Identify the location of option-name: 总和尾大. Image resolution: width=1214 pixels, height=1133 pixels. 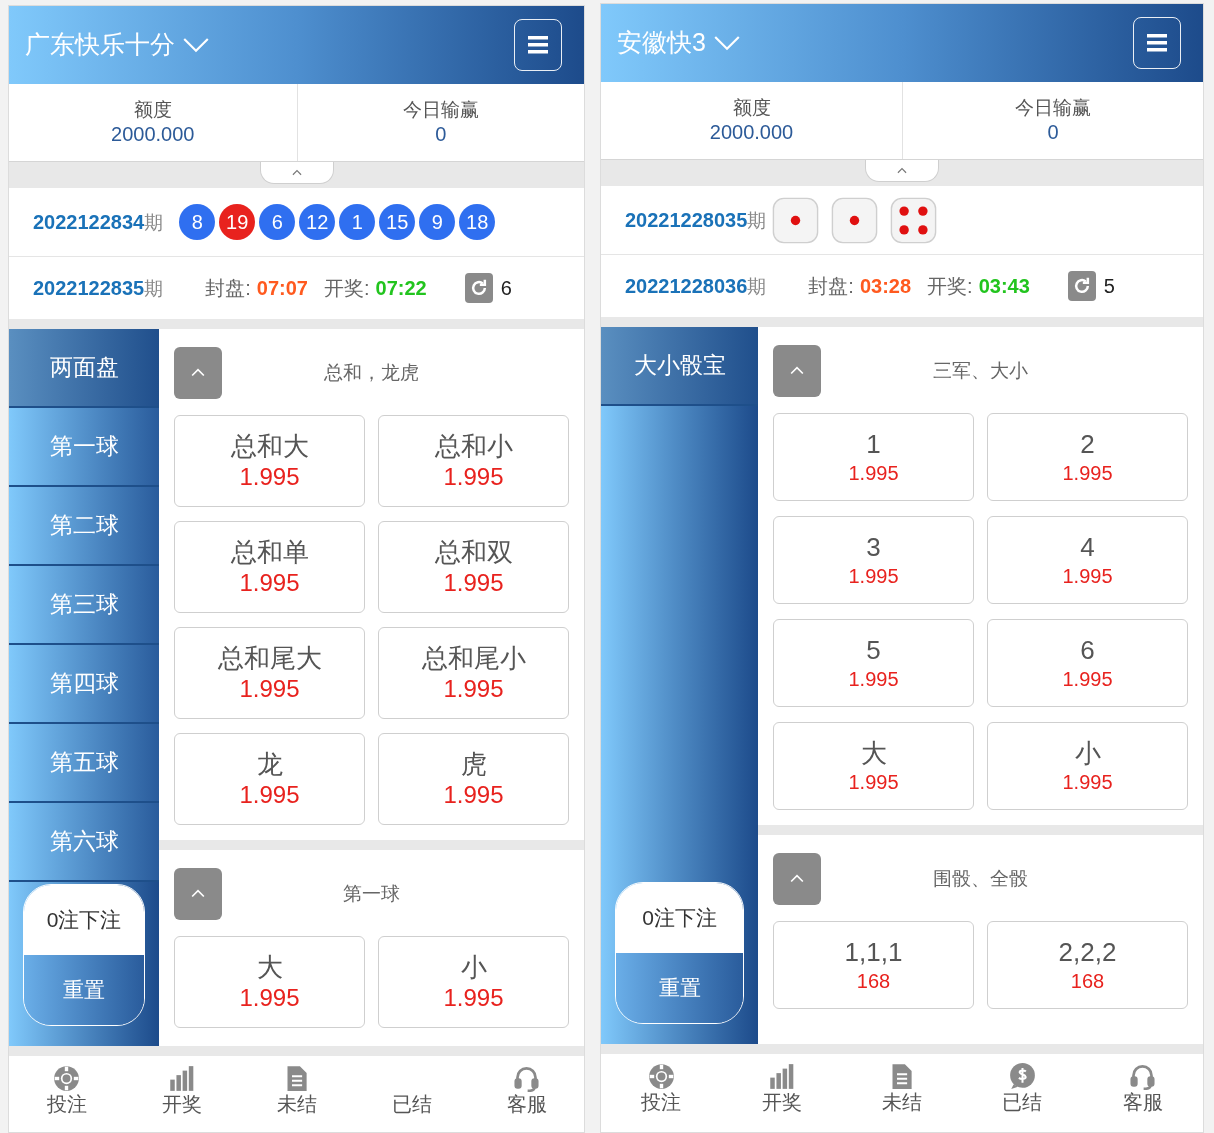
(269, 658).